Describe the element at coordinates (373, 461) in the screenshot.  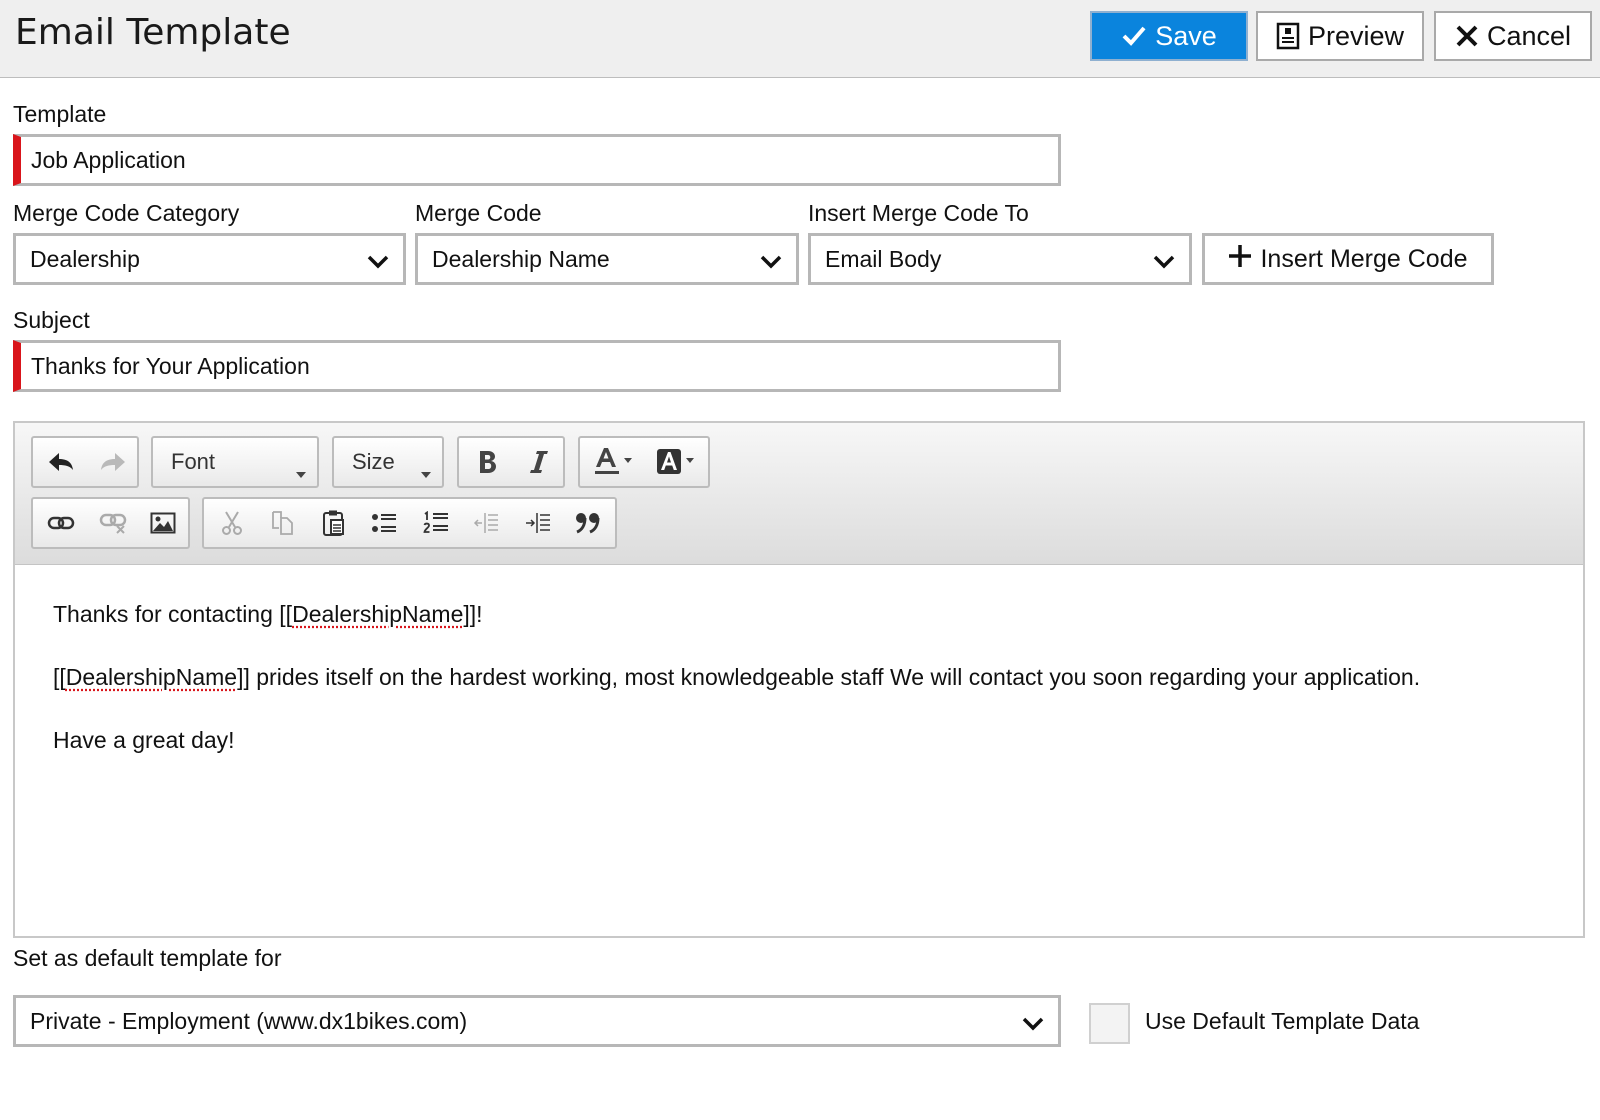
I see `size-combo-label: Size` at that location.